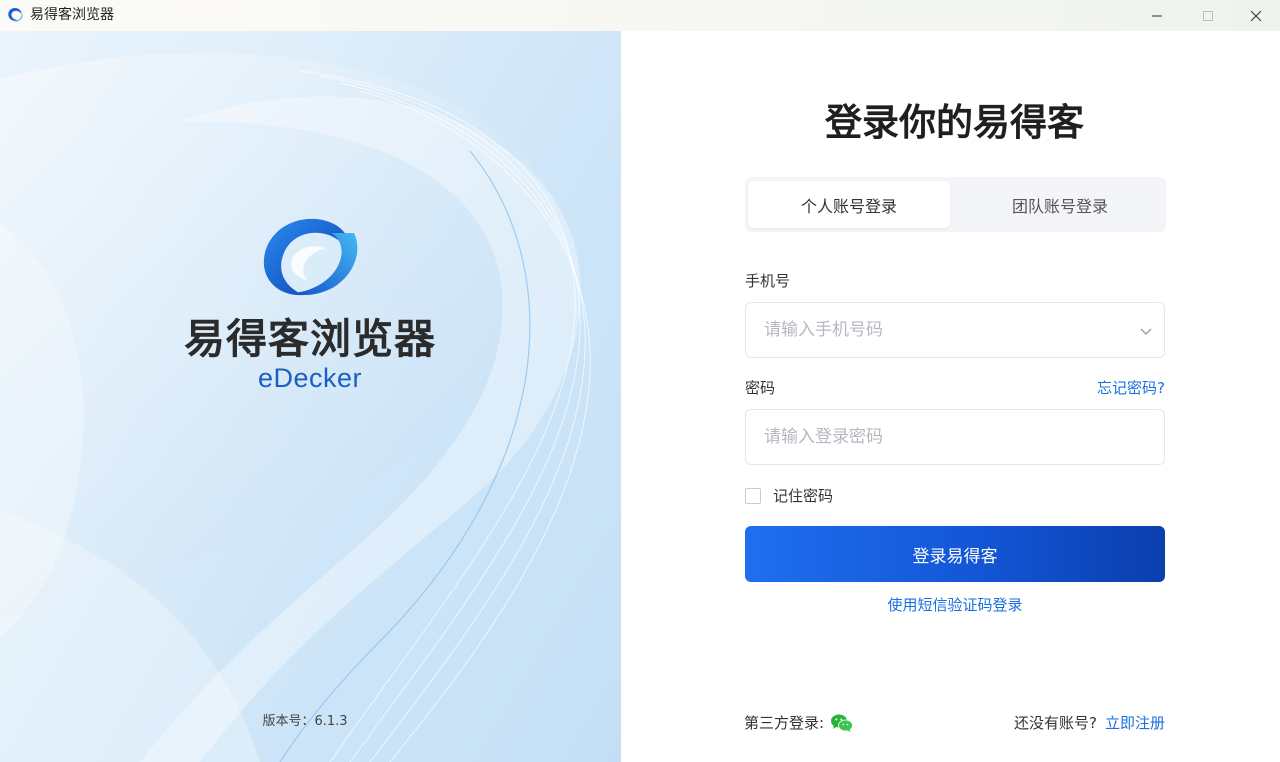  I want to click on tab-personal-account: 个人账号登录, so click(849, 204).